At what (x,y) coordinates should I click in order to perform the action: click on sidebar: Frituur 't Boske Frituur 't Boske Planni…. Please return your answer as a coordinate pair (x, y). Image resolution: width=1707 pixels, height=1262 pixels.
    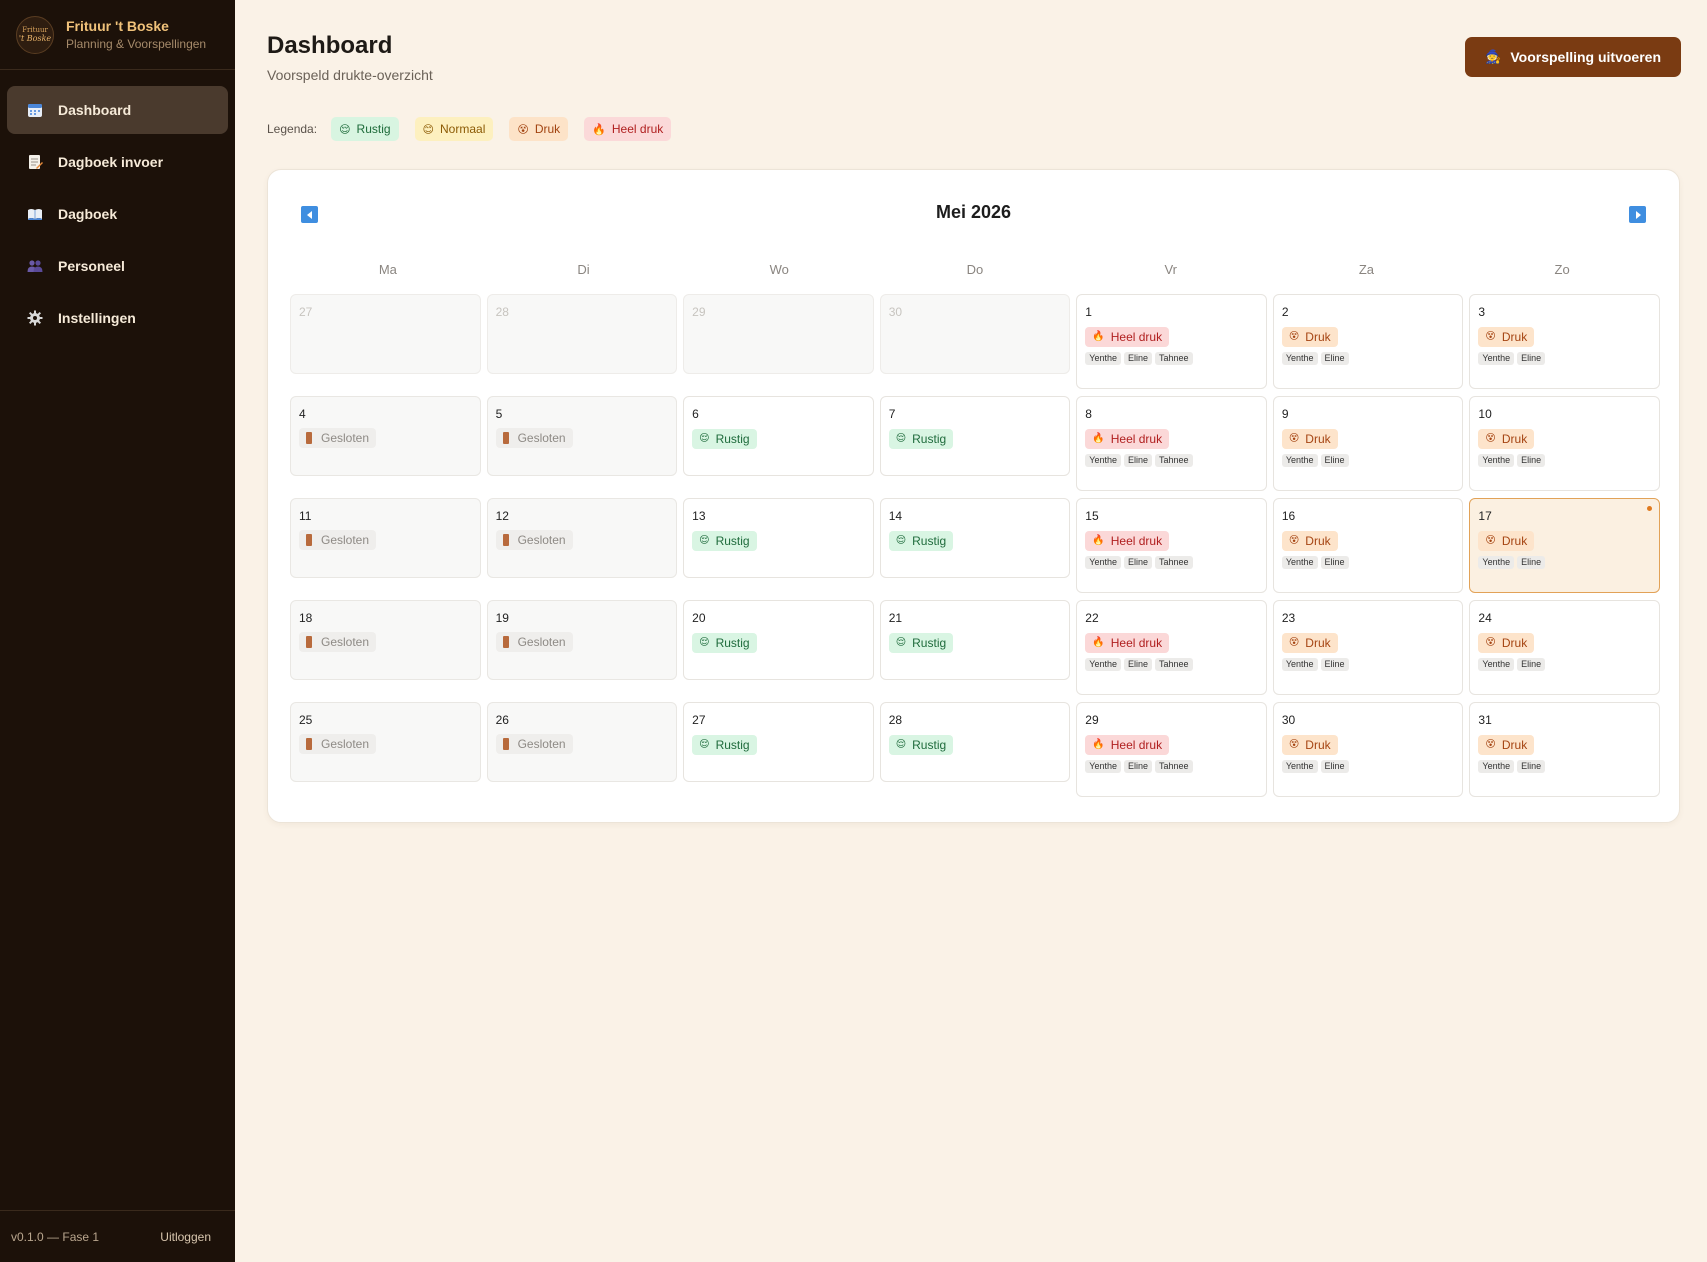
    Looking at the image, I should click on (117, 631).